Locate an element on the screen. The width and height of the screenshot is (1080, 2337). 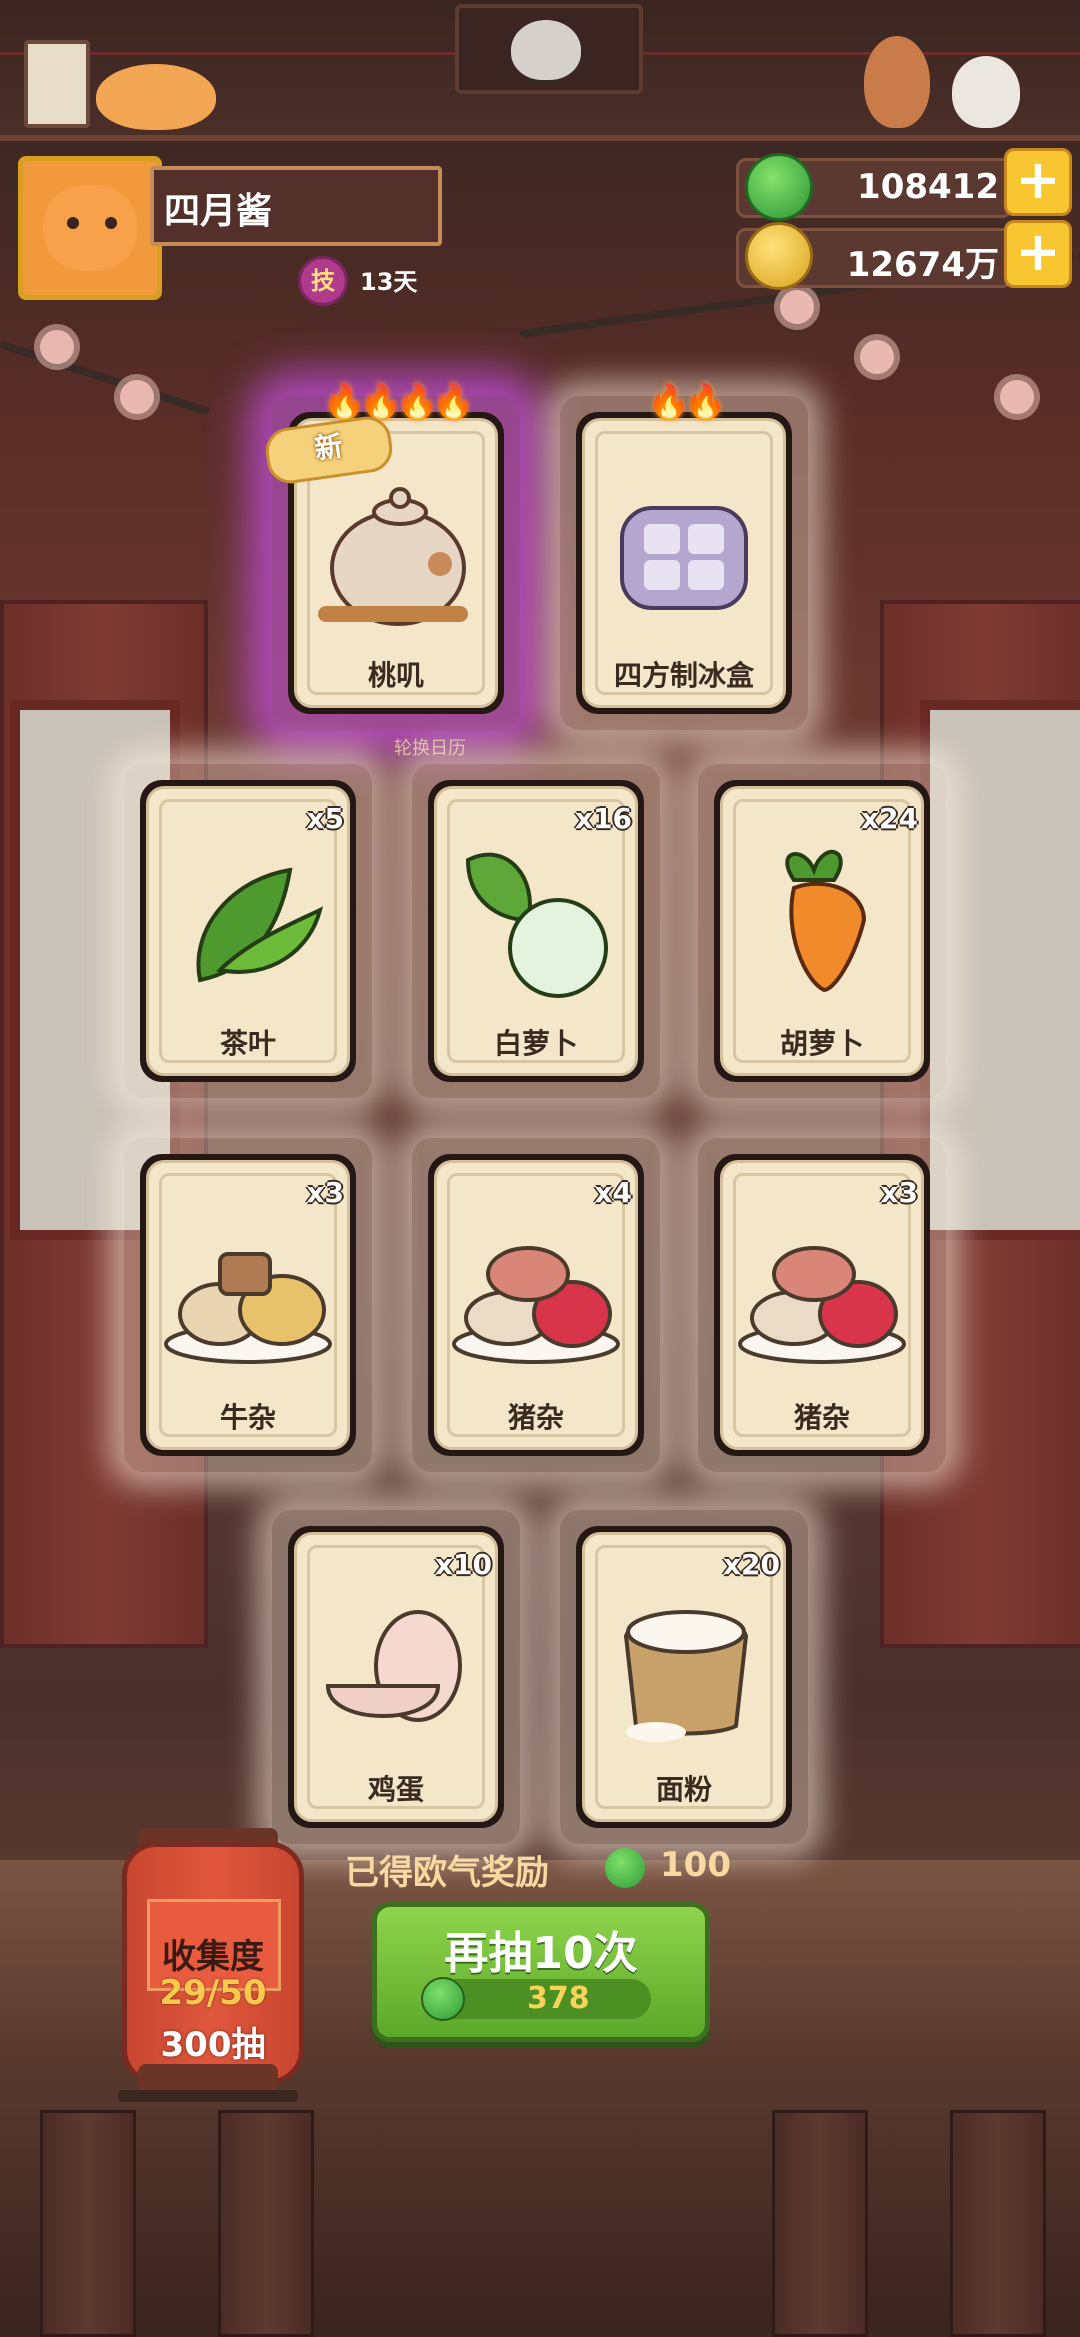
flour-sack-art is located at coordinates (684, 1666).